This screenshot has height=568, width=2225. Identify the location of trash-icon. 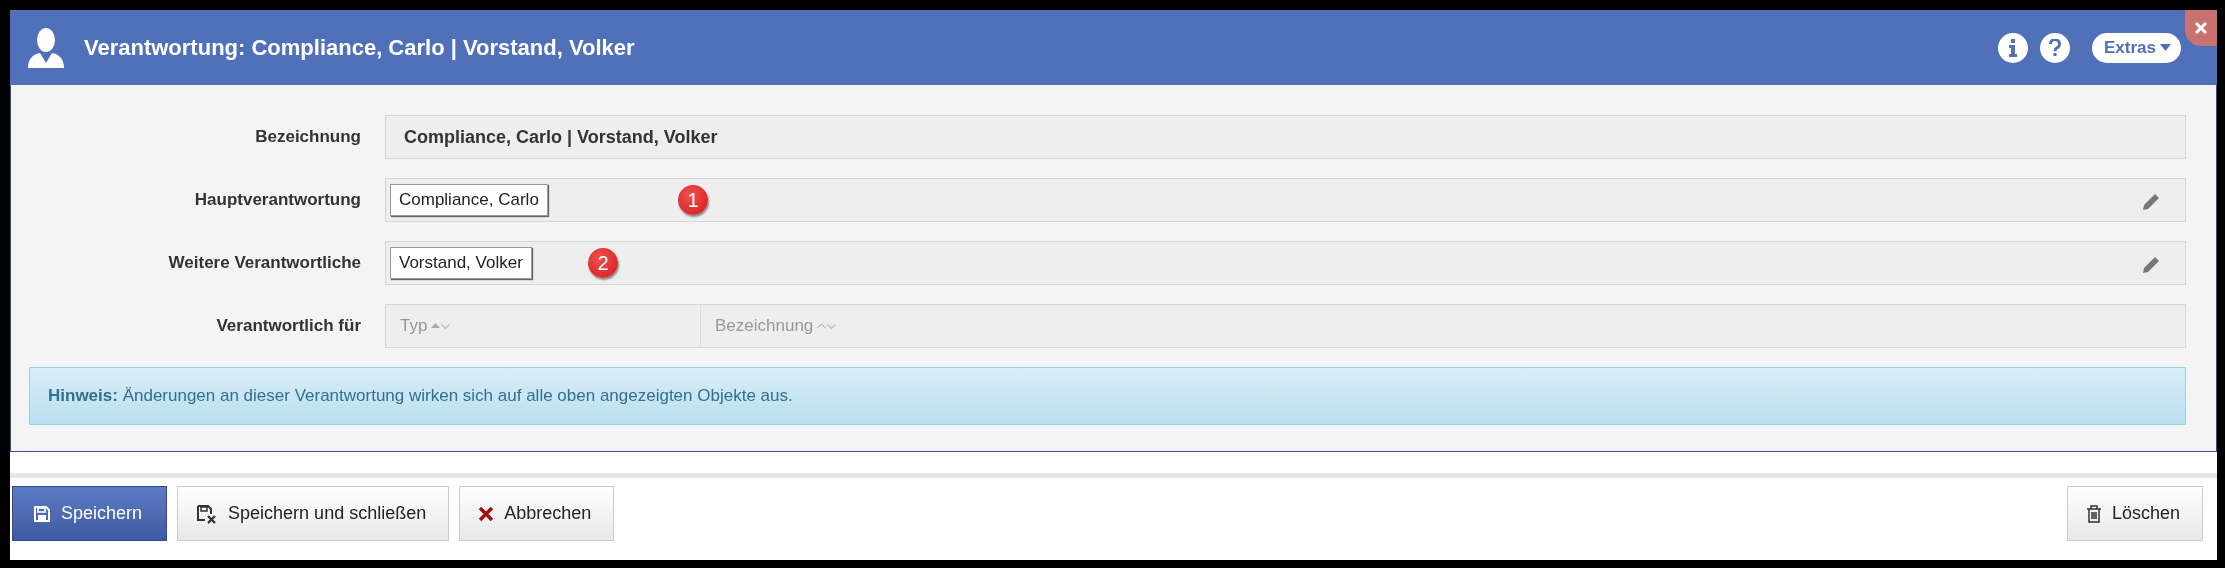
(2093, 513).